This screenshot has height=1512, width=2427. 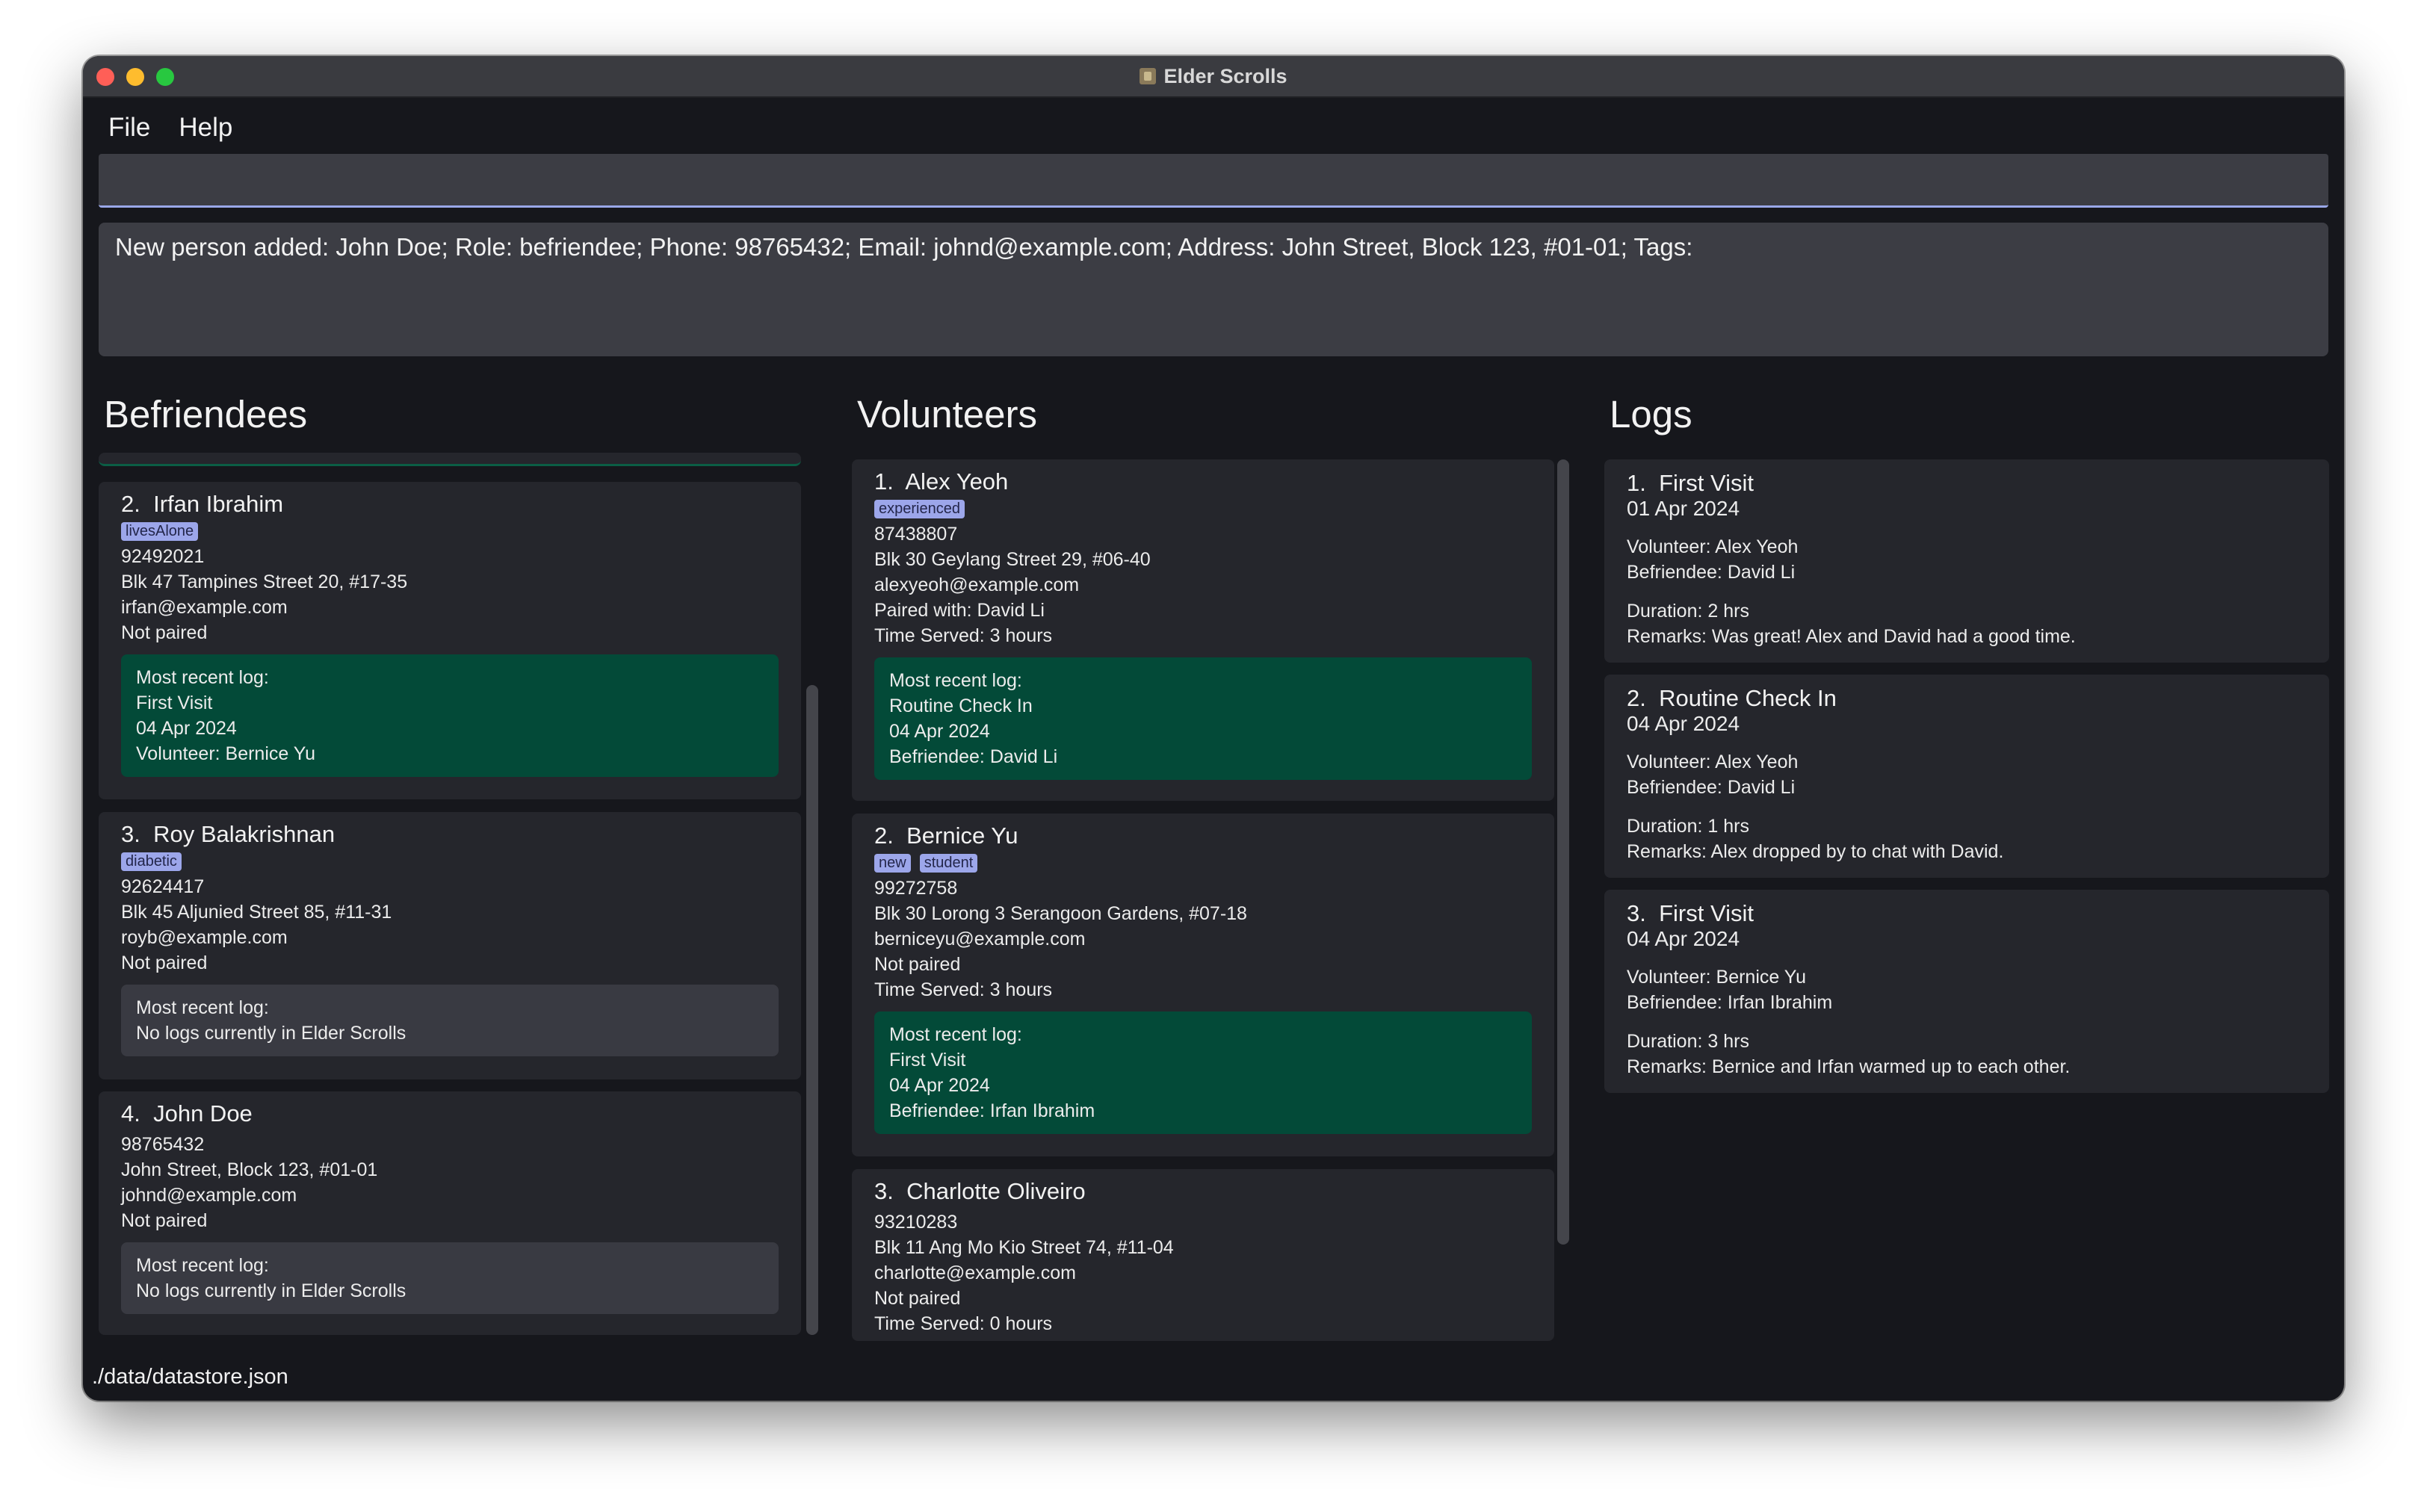 What do you see at coordinates (163, 556) in the screenshot?
I see `phone: 92492021` at bounding box center [163, 556].